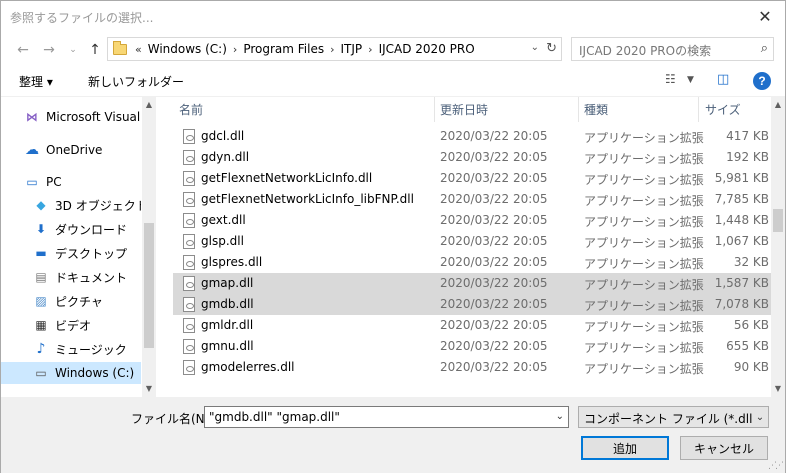 The image size is (786, 473). What do you see at coordinates (149, 285) in the screenshot?
I see `nav-scroll-thumb` at bounding box center [149, 285].